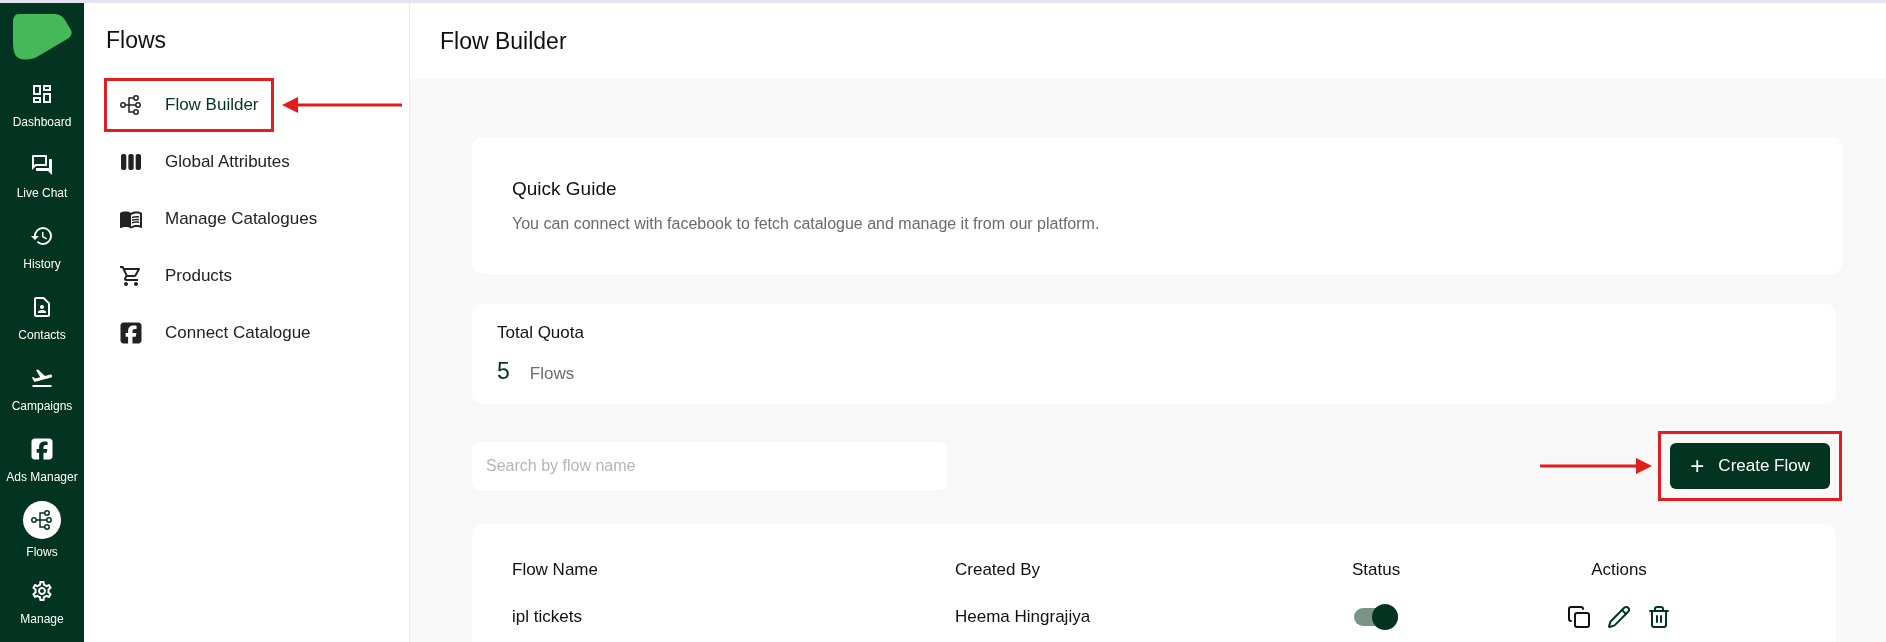  Describe the element at coordinates (42, 388) in the screenshot. I see `nav-item: Campaigns` at that location.